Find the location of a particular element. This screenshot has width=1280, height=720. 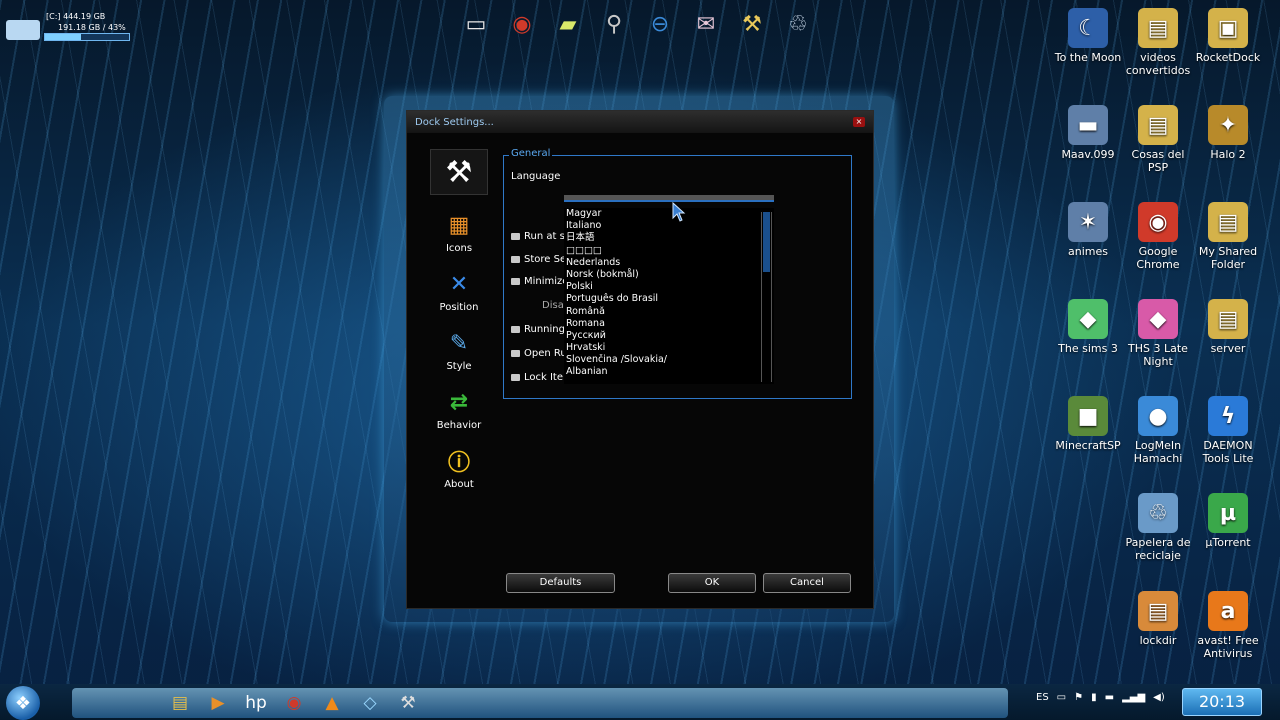

dropdown-scrollbar is located at coordinates (766, 297).